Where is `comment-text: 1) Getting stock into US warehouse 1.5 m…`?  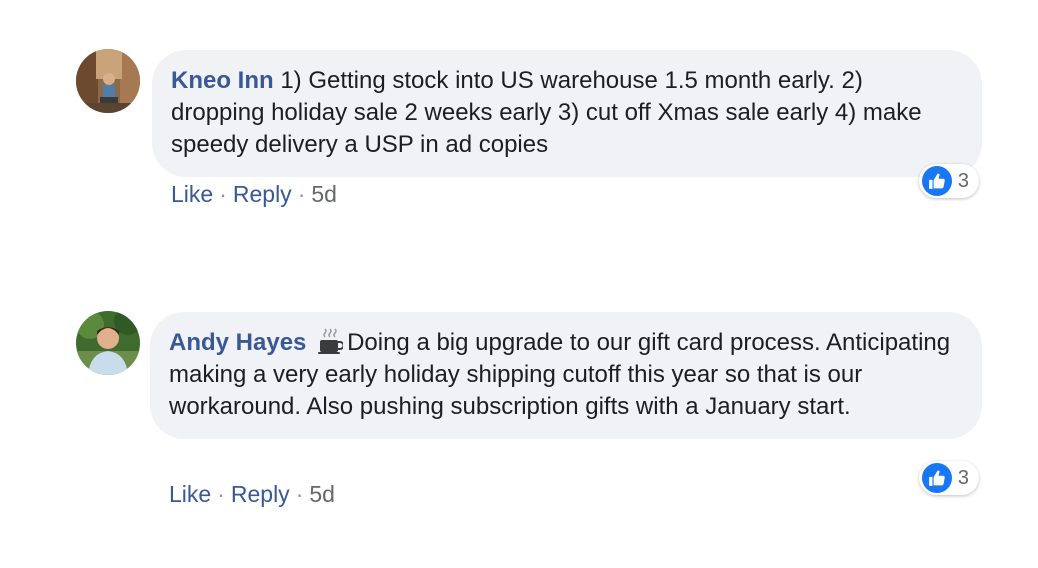
comment-text: 1) Getting stock into US warehouse 1.5 m… is located at coordinates (546, 112).